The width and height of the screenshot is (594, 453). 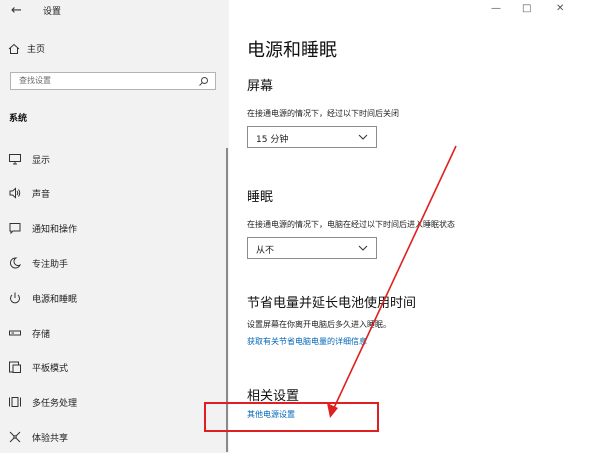 I want to click on annotation-arrow-icon, so click(x=392, y=281).